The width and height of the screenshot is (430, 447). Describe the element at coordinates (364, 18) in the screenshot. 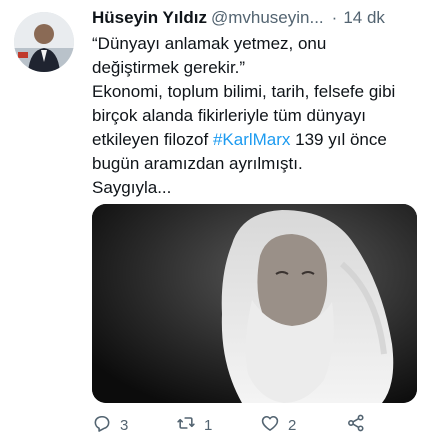

I see `tweet-timestamp: 14 dk` at that location.